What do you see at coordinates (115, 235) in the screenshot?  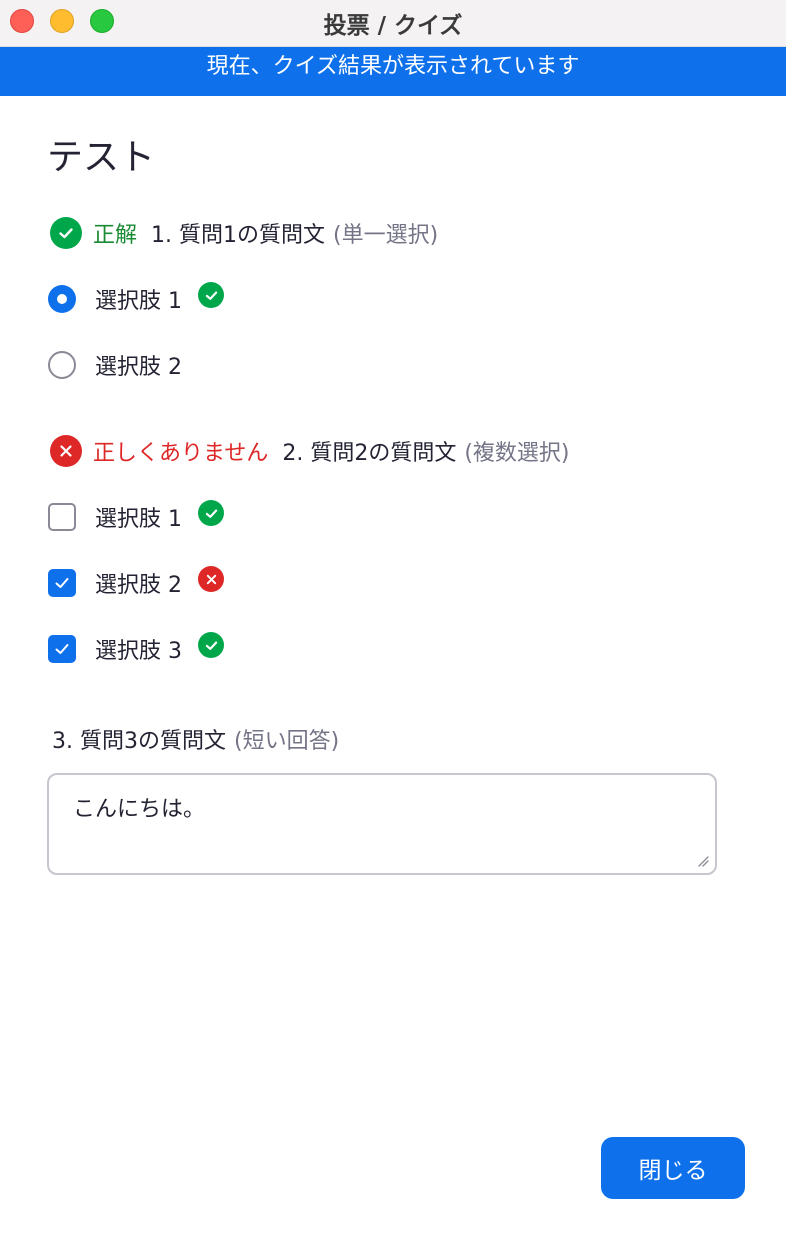 I see `question-1-status-label: 正解` at bounding box center [115, 235].